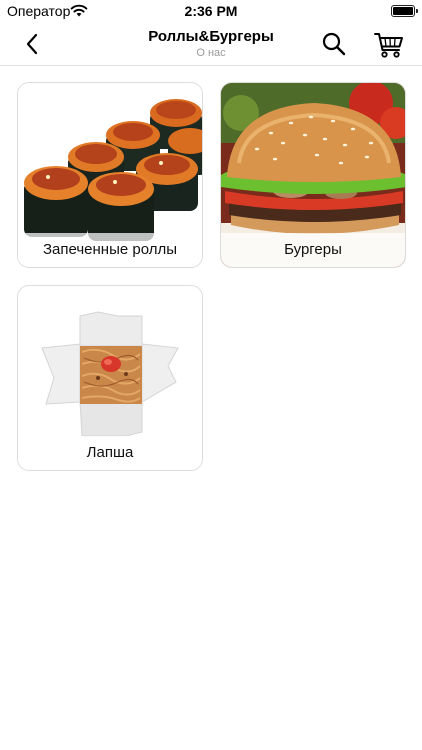 The image size is (422, 750). What do you see at coordinates (211, 53) in the screenshot?
I see `about-link: О нас` at bounding box center [211, 53].